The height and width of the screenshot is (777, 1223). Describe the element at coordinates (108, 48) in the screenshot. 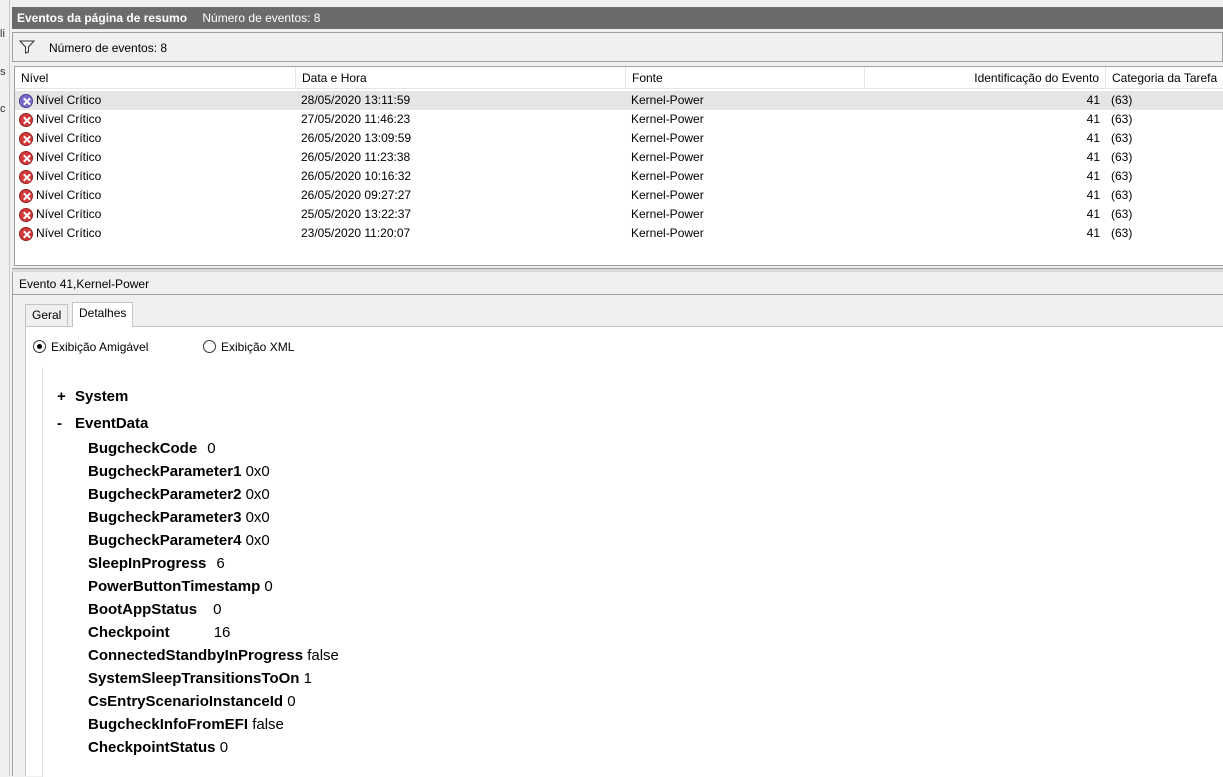

I see `event-count-label: Número de eventos: 8` at that location.